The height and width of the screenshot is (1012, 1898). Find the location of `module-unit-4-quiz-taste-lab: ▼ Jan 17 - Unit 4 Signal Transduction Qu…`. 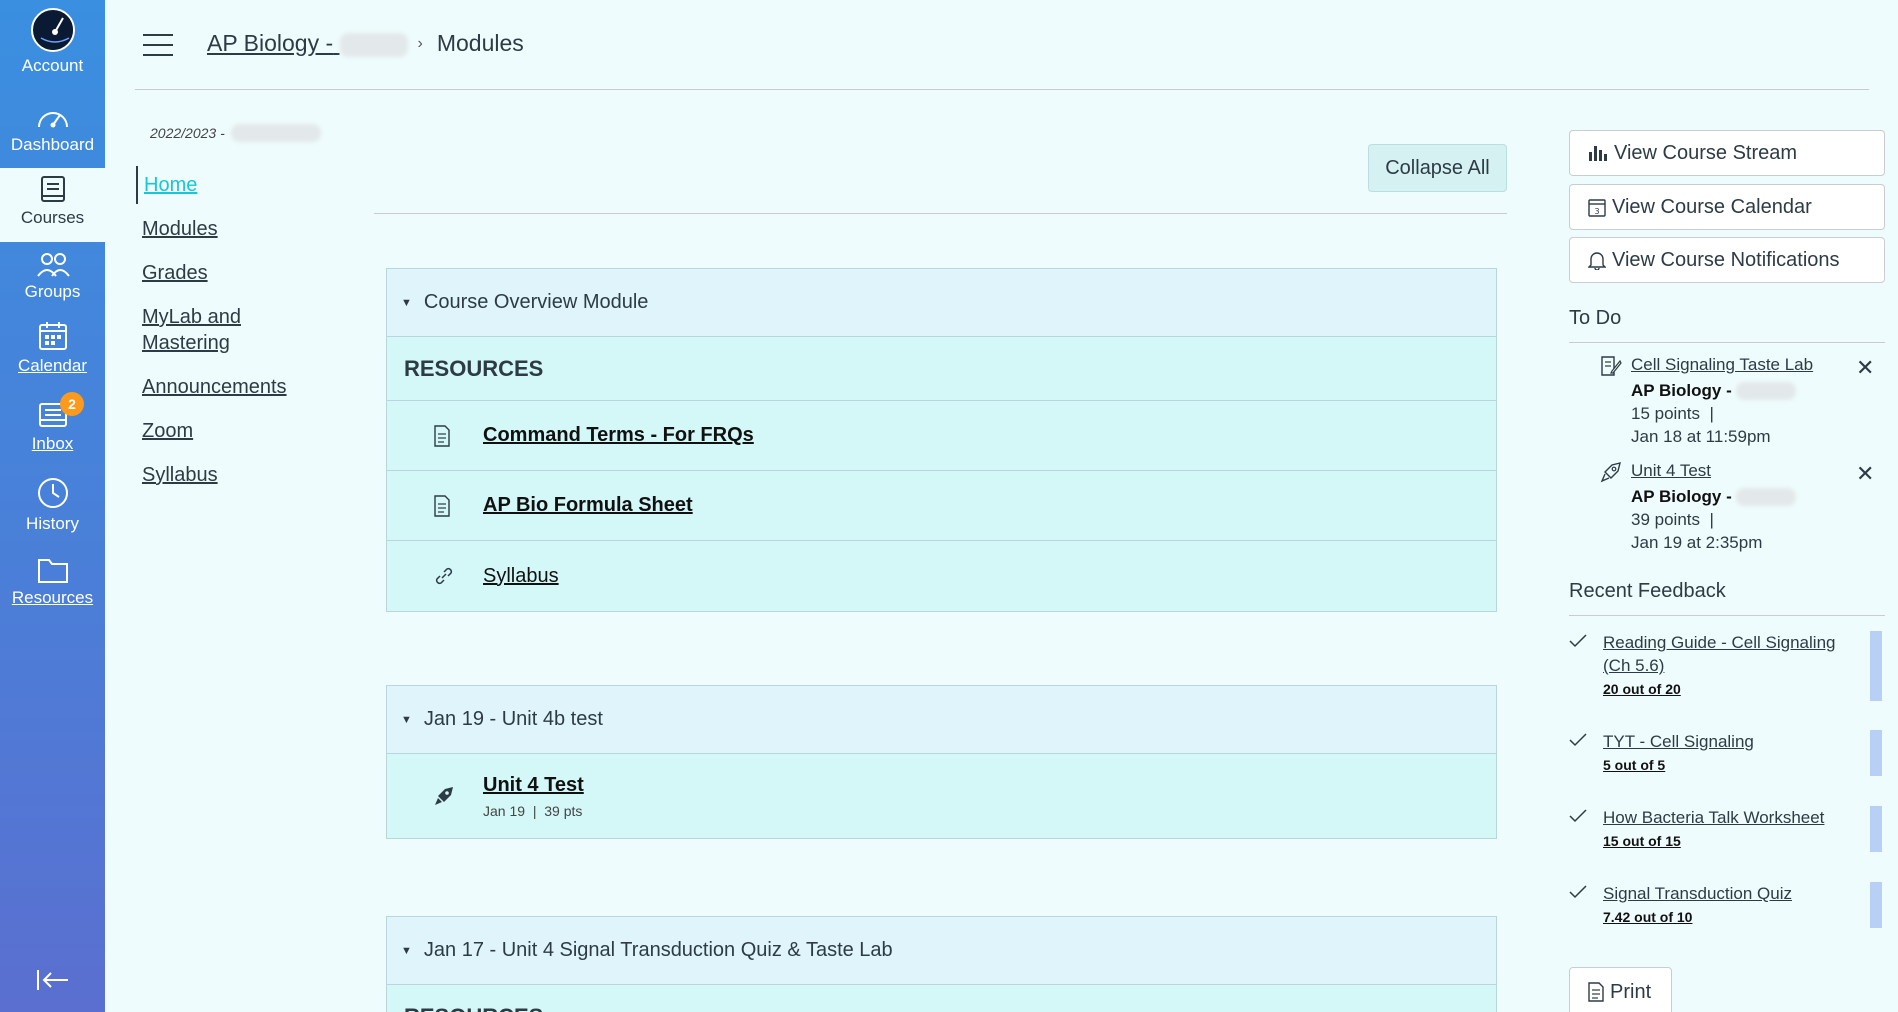

module-unit-4-quiz-taste-lab: ▼ Jan 17 - Unit 4 Signal Transduction Qu… is located at coordinates (941, 964).